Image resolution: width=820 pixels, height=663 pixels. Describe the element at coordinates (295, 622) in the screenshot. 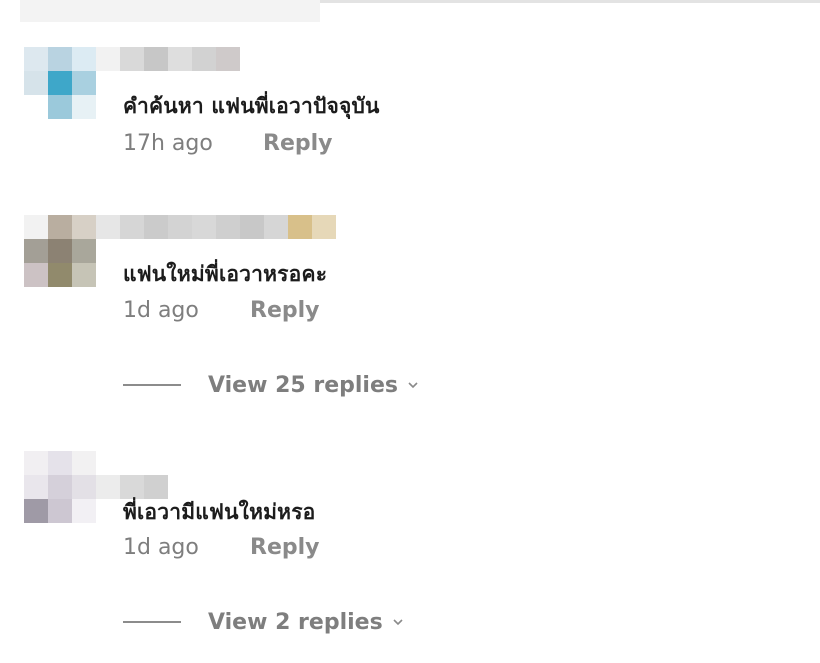

I see `view-replies-label: View 2 replies` at that location.